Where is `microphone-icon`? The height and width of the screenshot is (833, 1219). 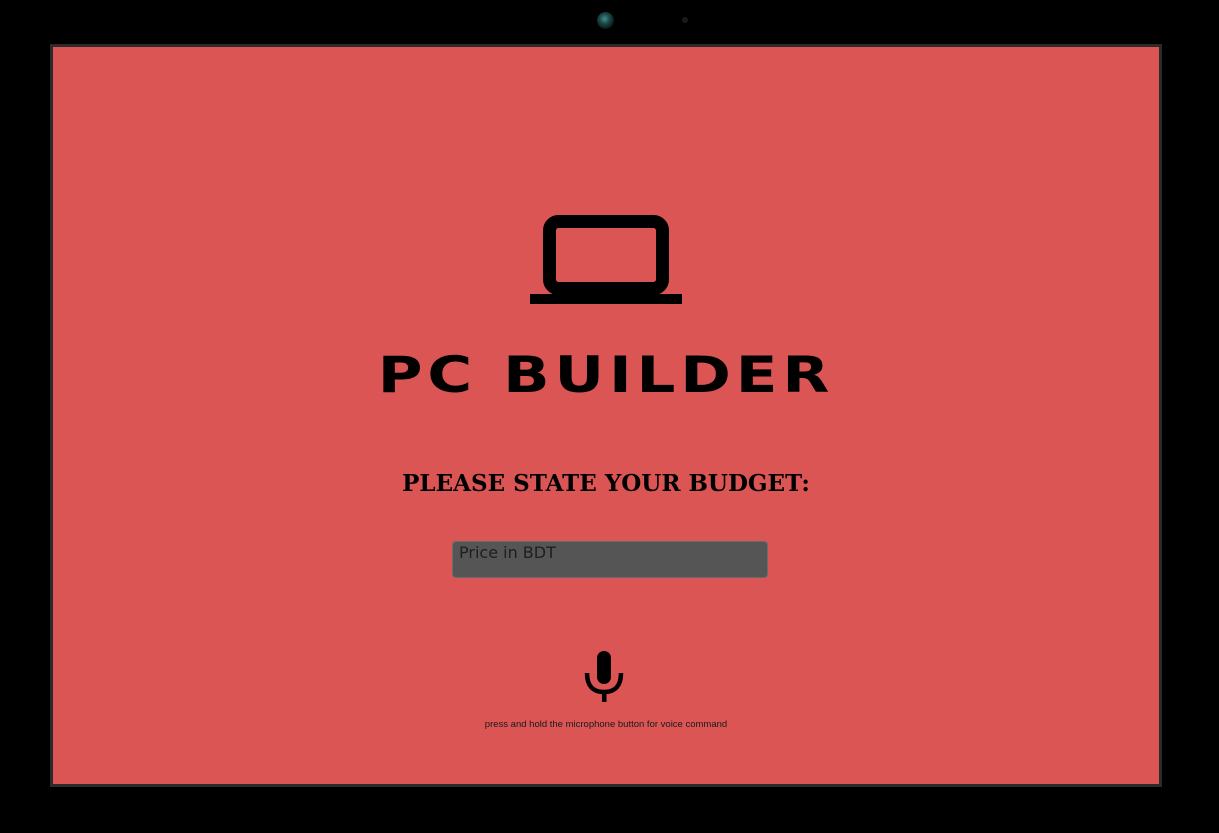 microphone-icon is located at coordinates (604, 677).